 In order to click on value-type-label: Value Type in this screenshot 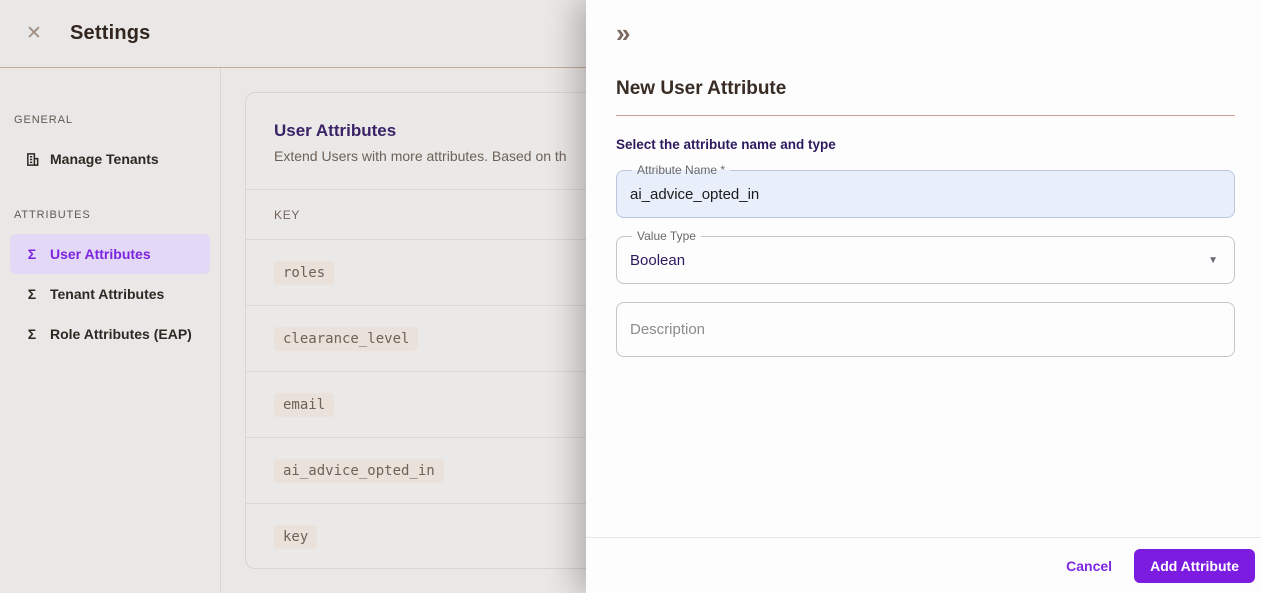, I will do `click(666, 236)`.